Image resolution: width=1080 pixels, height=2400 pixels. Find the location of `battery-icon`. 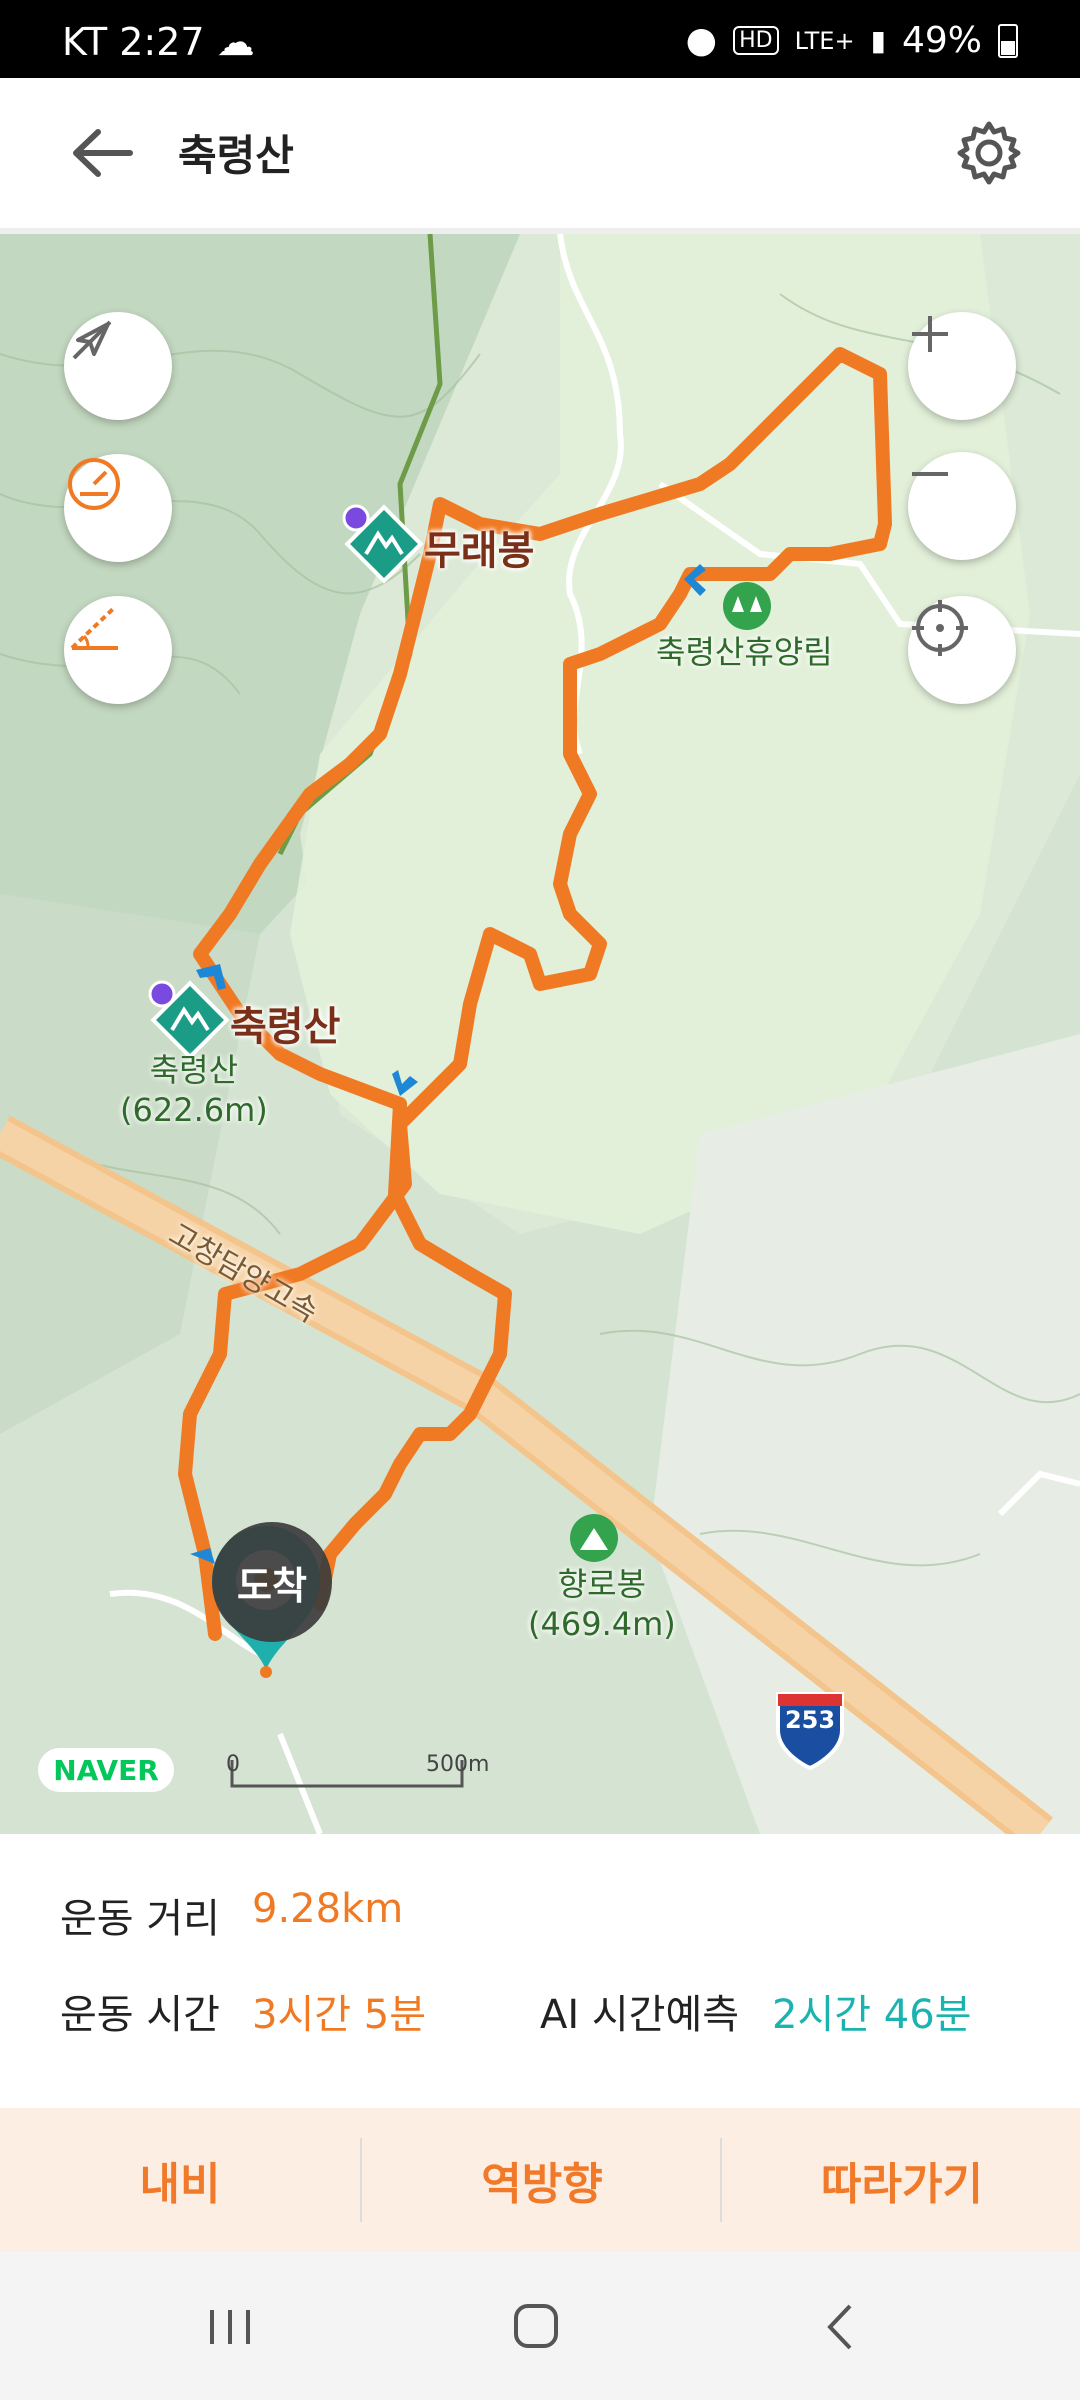

battery-icon is located at coordinates (1008, 40).